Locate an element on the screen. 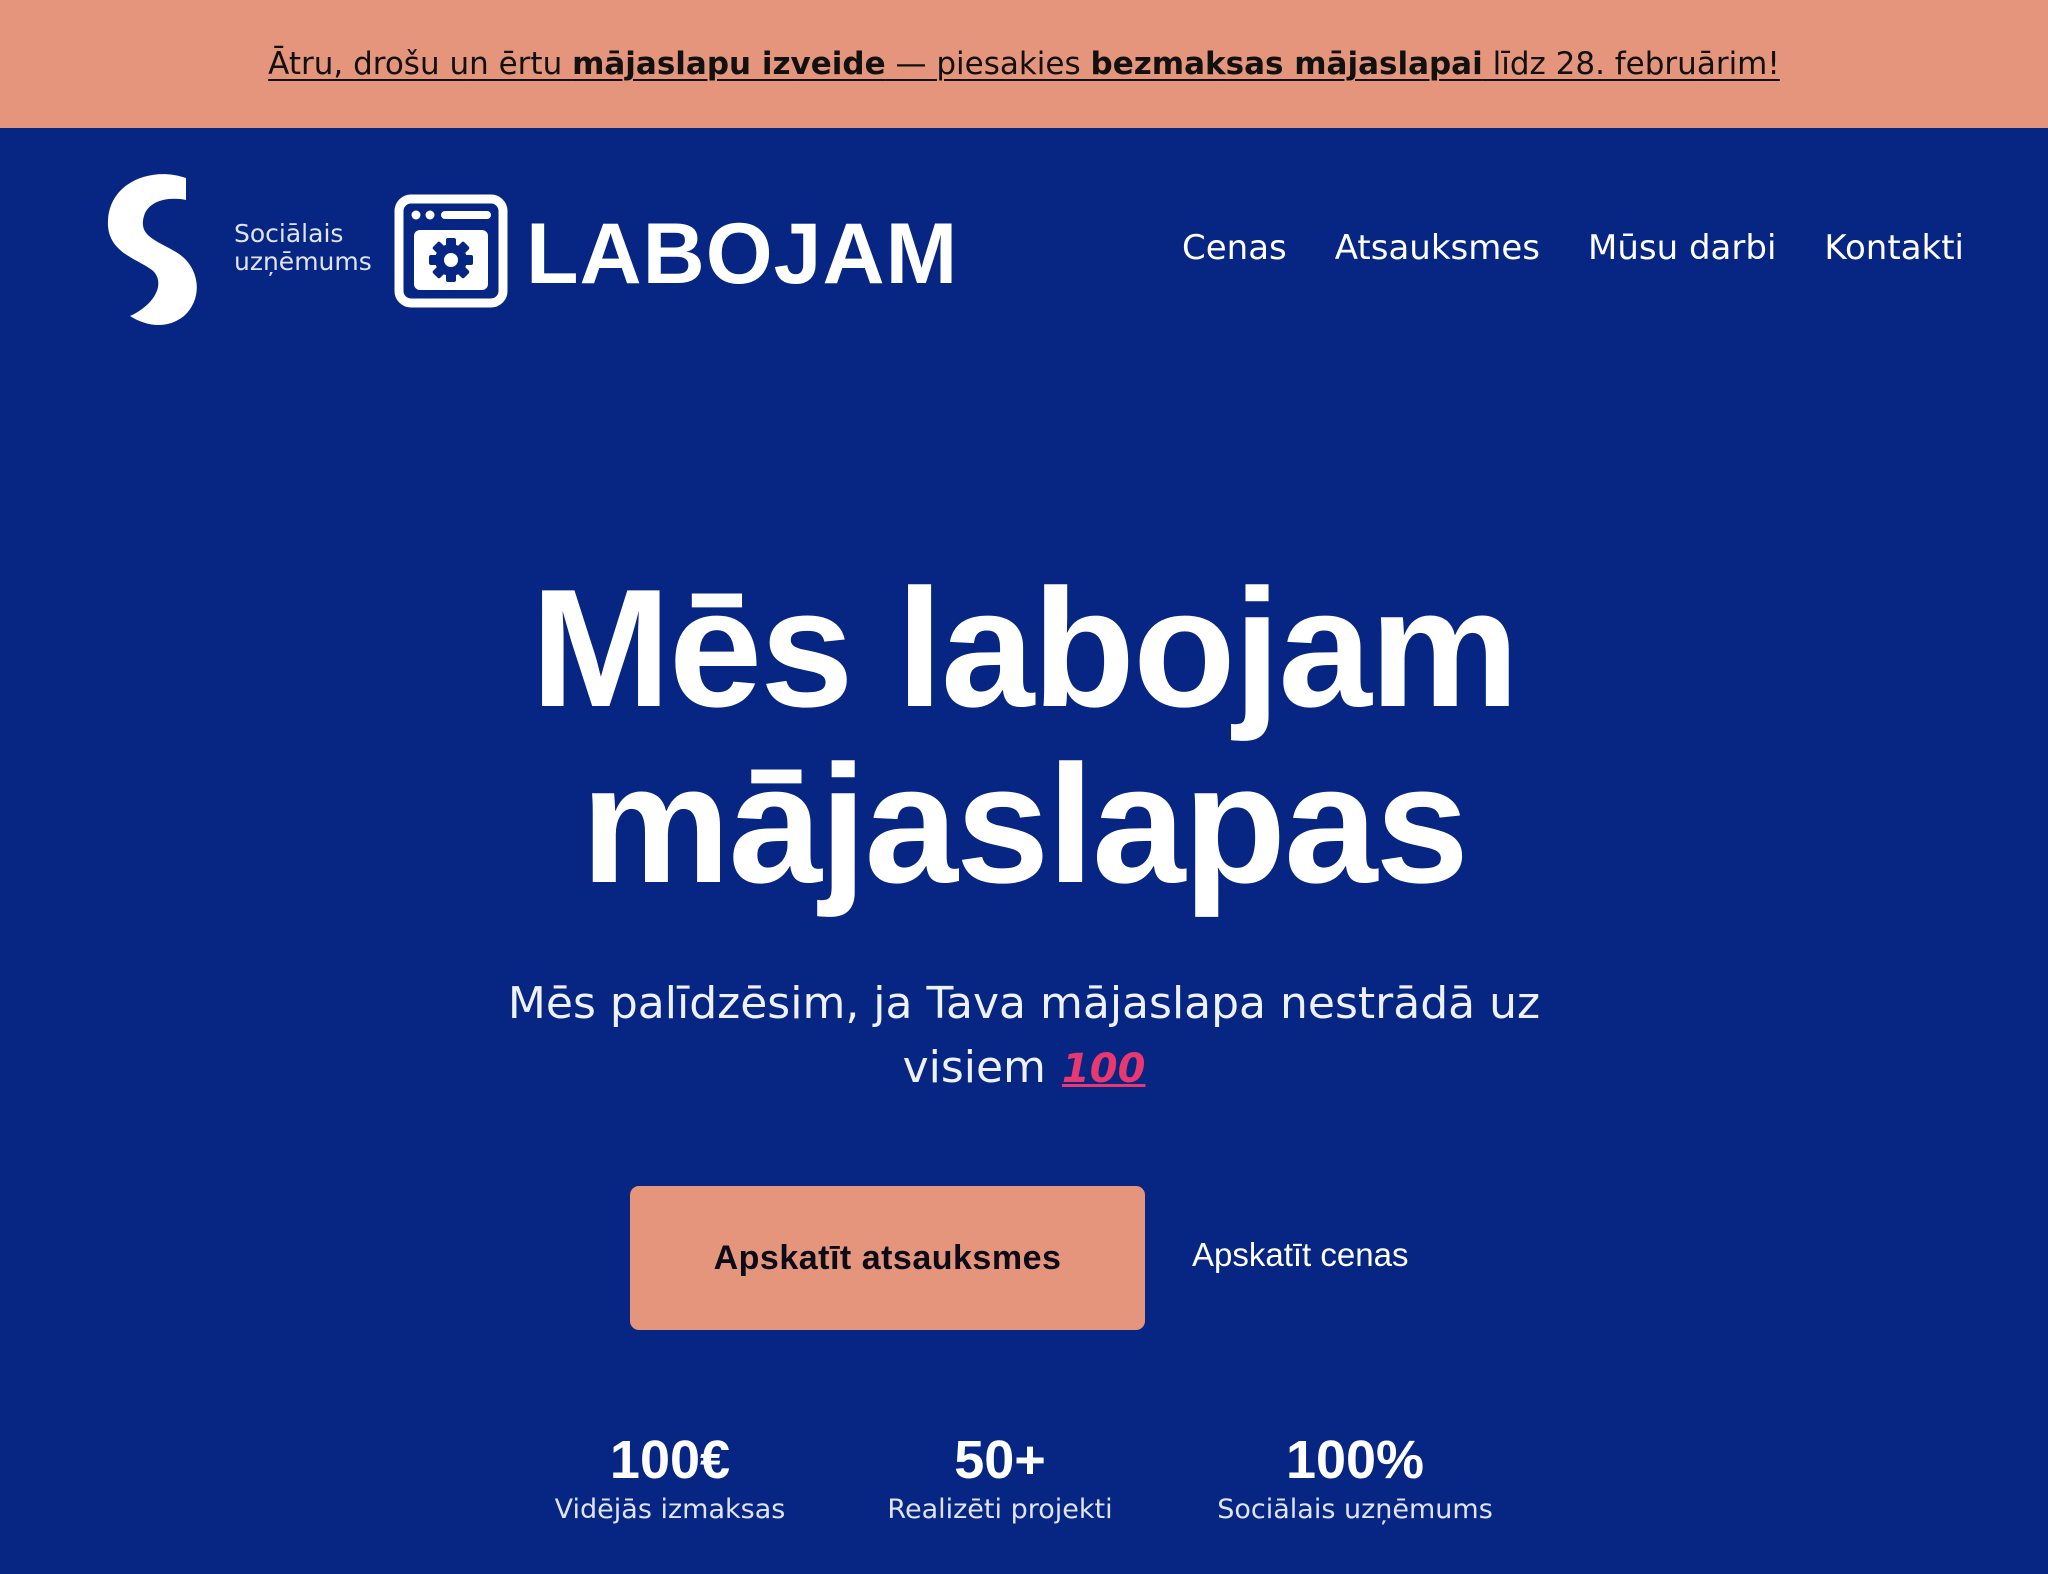  nav-item-kontakti: Kontakti is located at coordinates (1894, 248).